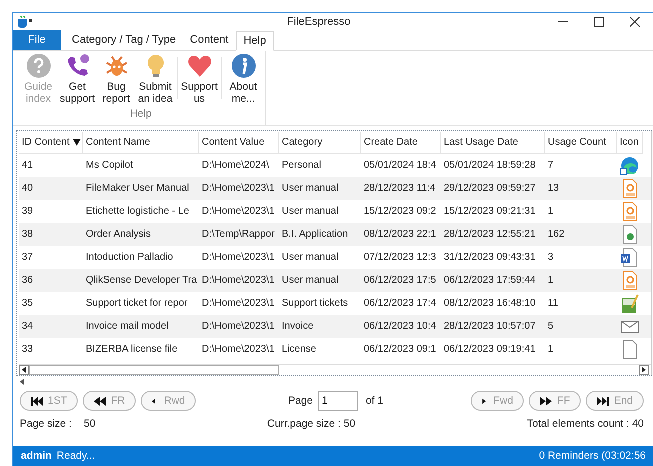 The height and width of the screenshot is (466, 653). I want to click on table-cell-text: 06/12/2023 09:1, so click(400, 349).